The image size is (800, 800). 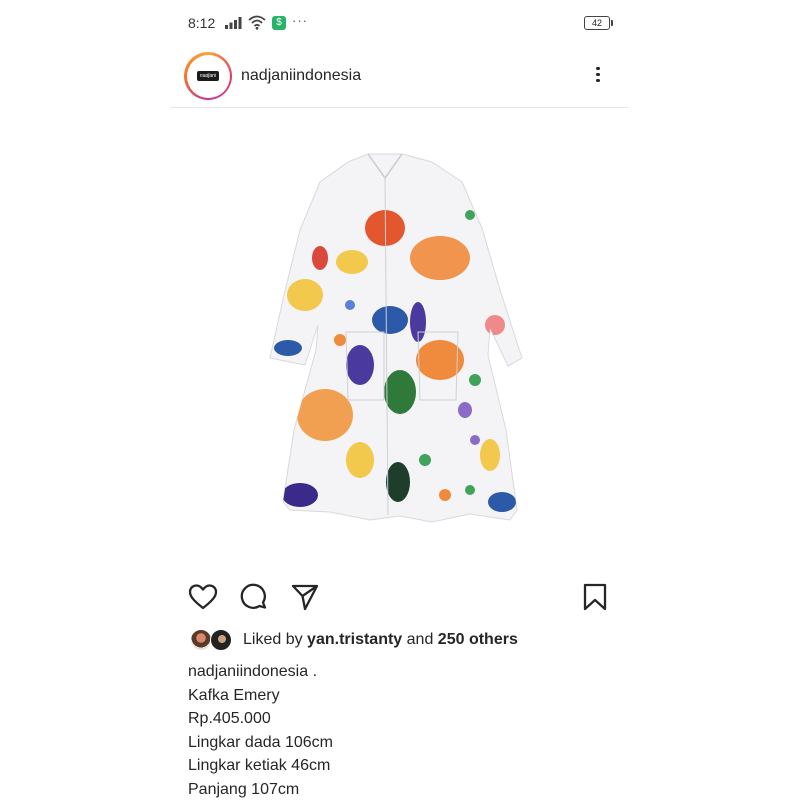 I want to click on caption-line: Rp.405.000, so click(x=229, y=718).